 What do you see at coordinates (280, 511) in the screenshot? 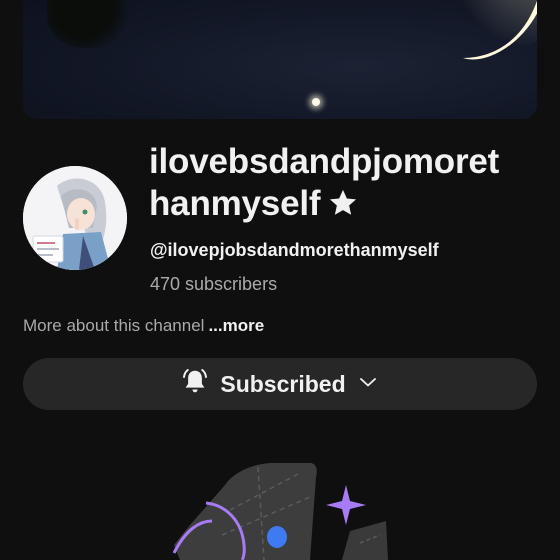
I see `empty-state-illustration` at bounding box center [280, 511].